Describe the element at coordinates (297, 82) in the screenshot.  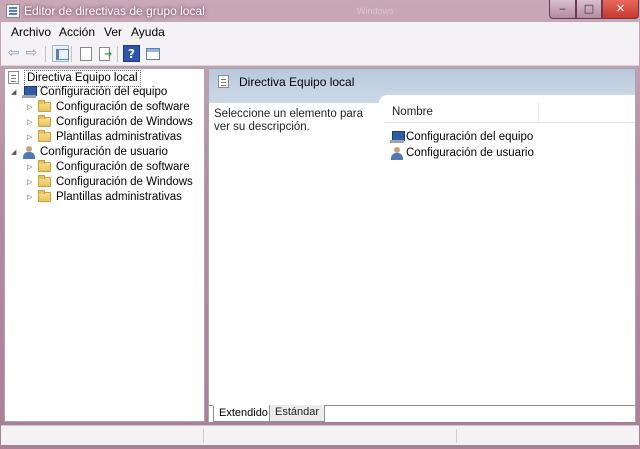
I see `details-title: Directiva Equipo local` at that location.